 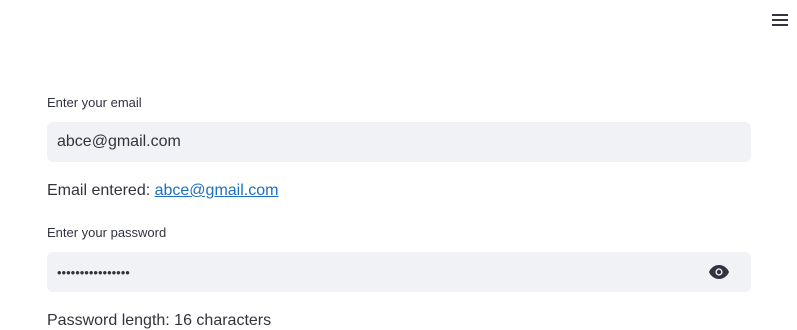 I want to click on email-input, so click(x=399, y=142).